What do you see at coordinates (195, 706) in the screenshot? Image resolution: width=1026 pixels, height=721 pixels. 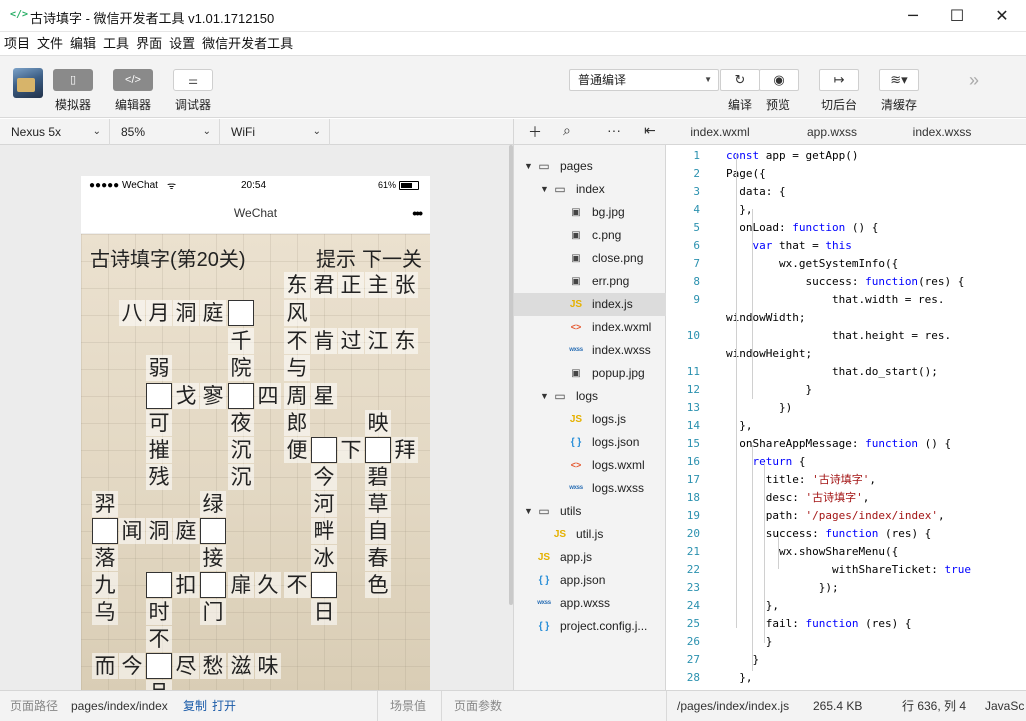 I see `copy-link: 复制` at bounding box center [195, 706].